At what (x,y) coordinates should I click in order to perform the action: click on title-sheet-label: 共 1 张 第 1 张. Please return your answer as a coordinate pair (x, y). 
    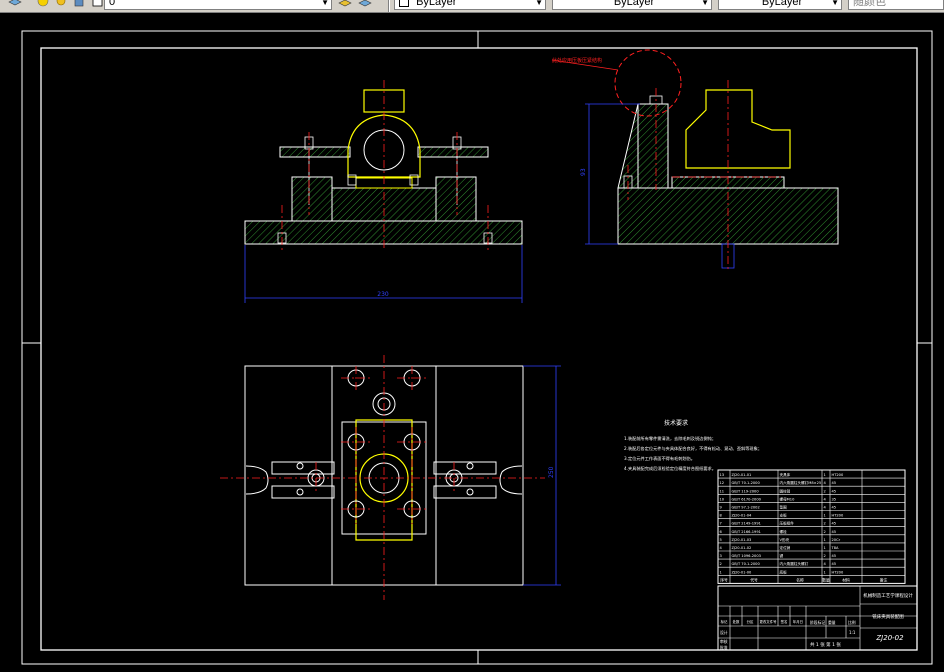
    Looking at the image, I should click on (825, 644).